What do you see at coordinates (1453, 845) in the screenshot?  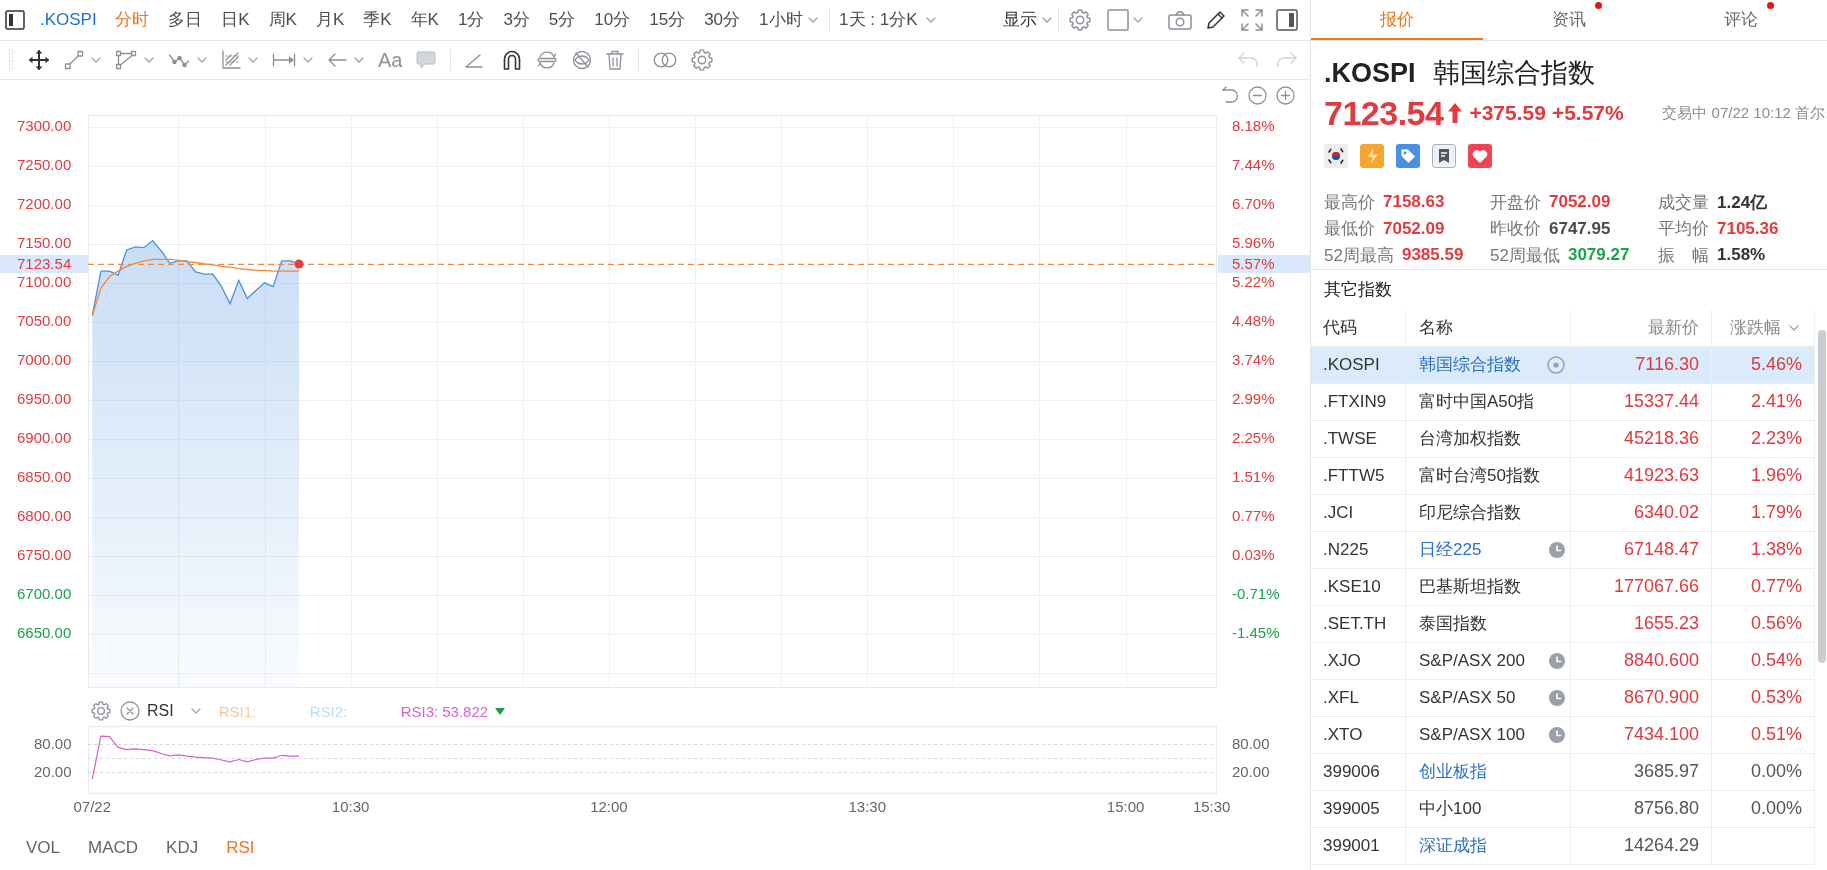 I see `index-name: 深证成指` at bounding box center [1453, 845].